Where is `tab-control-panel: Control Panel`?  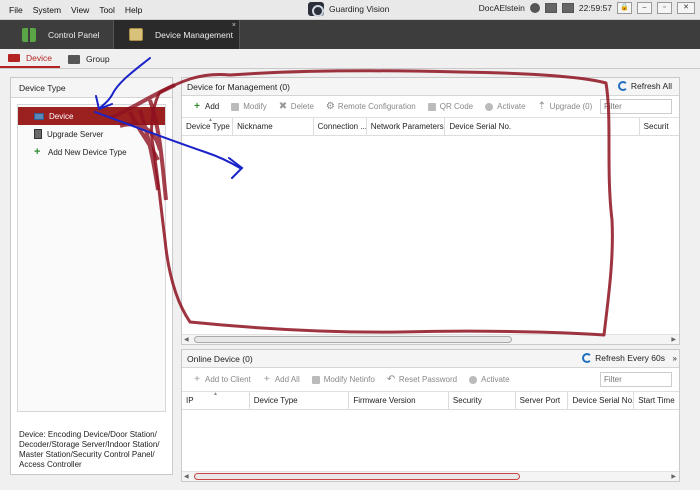
tab-control-panel: Control Panel is located at coordinates (54, 34).